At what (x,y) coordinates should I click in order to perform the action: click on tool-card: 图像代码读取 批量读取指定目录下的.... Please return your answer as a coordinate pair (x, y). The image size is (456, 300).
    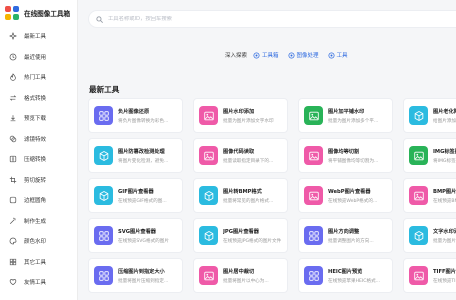
    Looking at the image, I should click on (240, 155).